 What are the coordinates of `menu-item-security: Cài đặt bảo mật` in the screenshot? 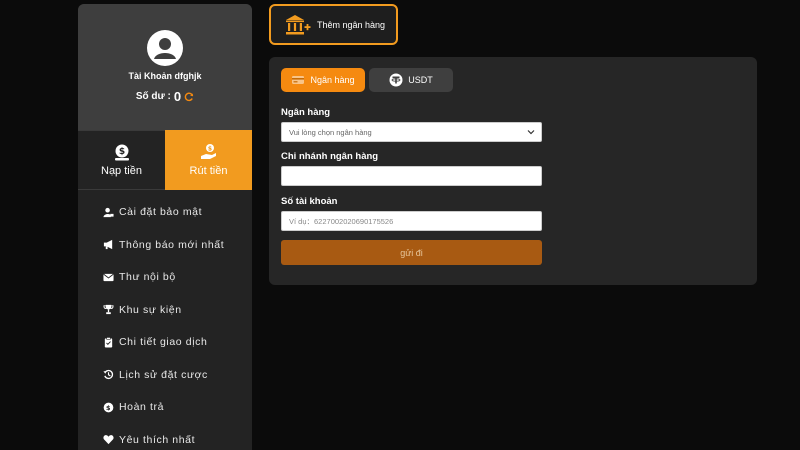 It's located at (165, 212).